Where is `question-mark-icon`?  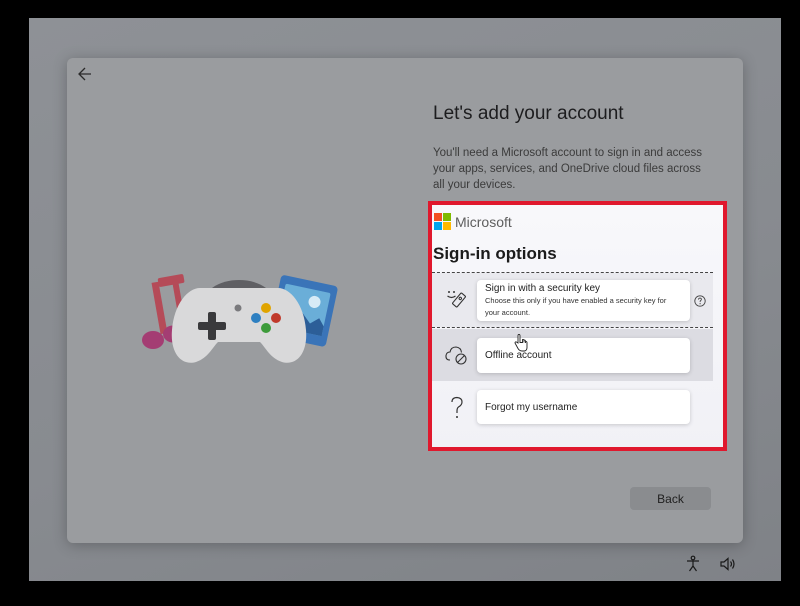
question-mark-icon is located at coordinates (457, 407).